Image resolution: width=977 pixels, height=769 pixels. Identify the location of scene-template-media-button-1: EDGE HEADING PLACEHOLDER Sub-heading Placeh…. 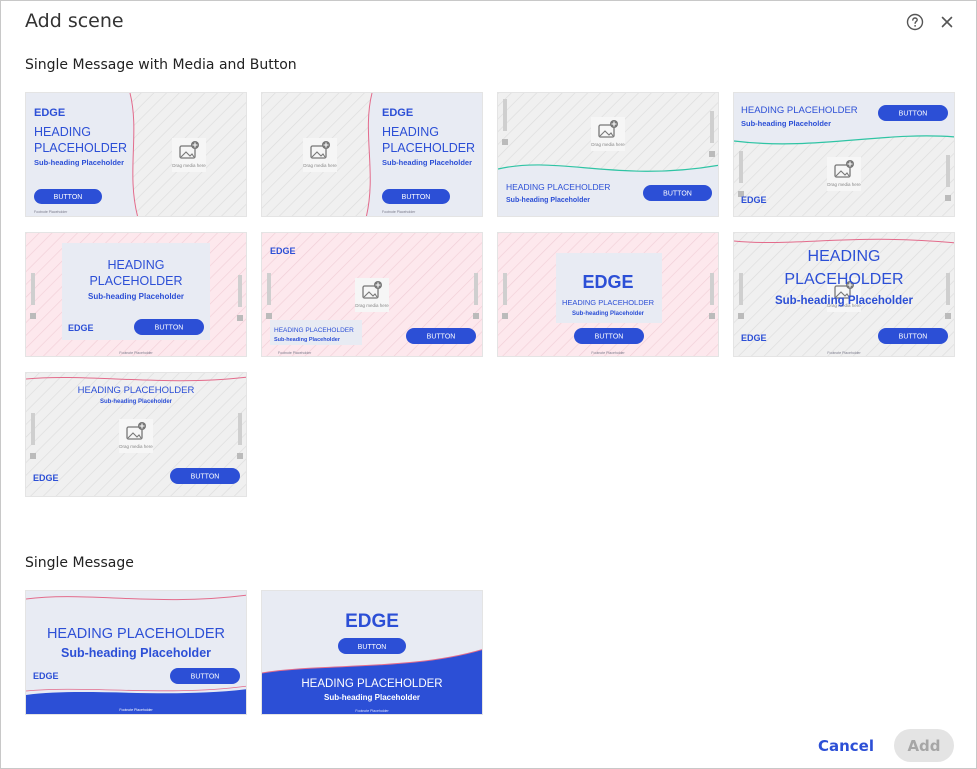
(136, 154).